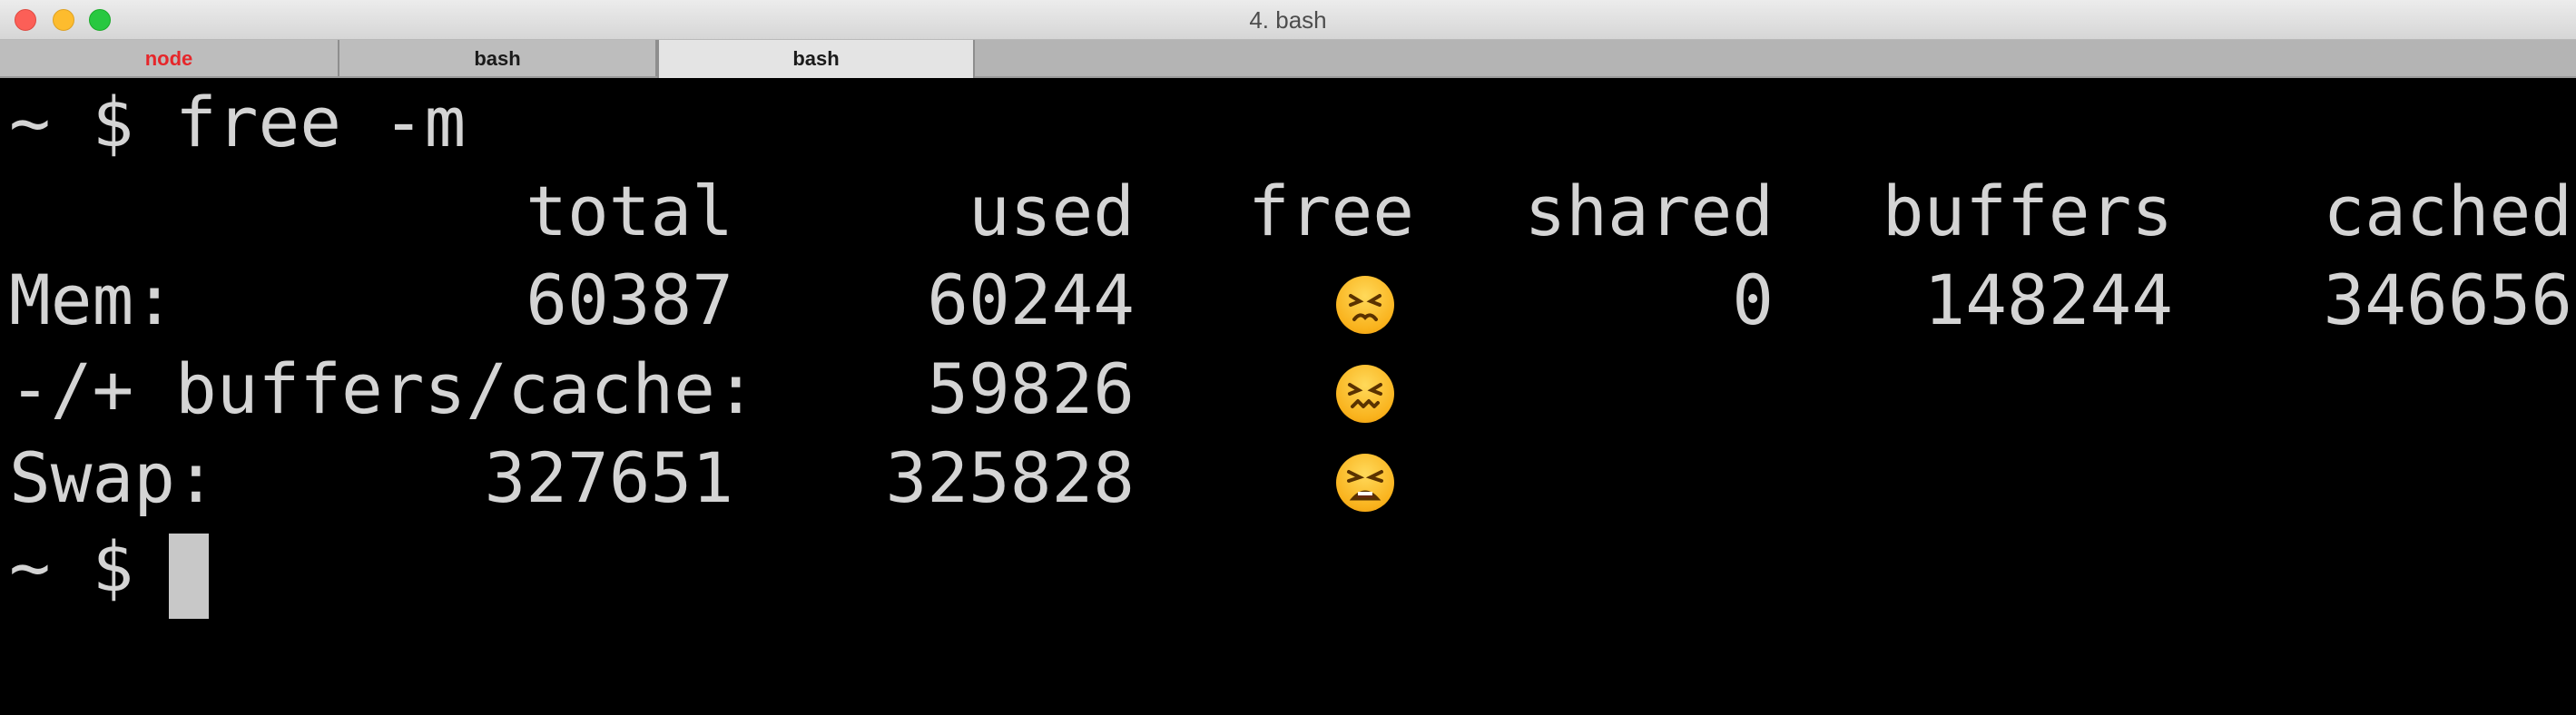 The height and width of the screenshot is (715, 2576). What do you see at coordinates (1288, 59) in the screenshot?
I see `tab-bar: node bash bash` at bounding box center [1288, 59].